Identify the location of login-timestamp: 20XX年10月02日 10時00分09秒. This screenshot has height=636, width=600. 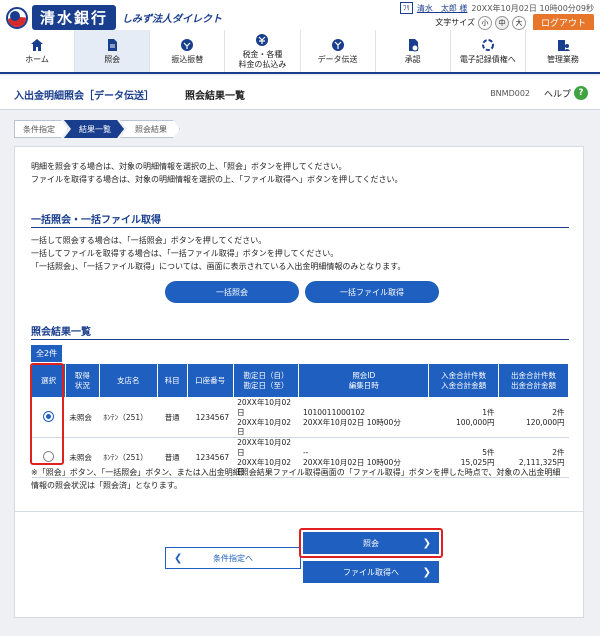
(532, 8).